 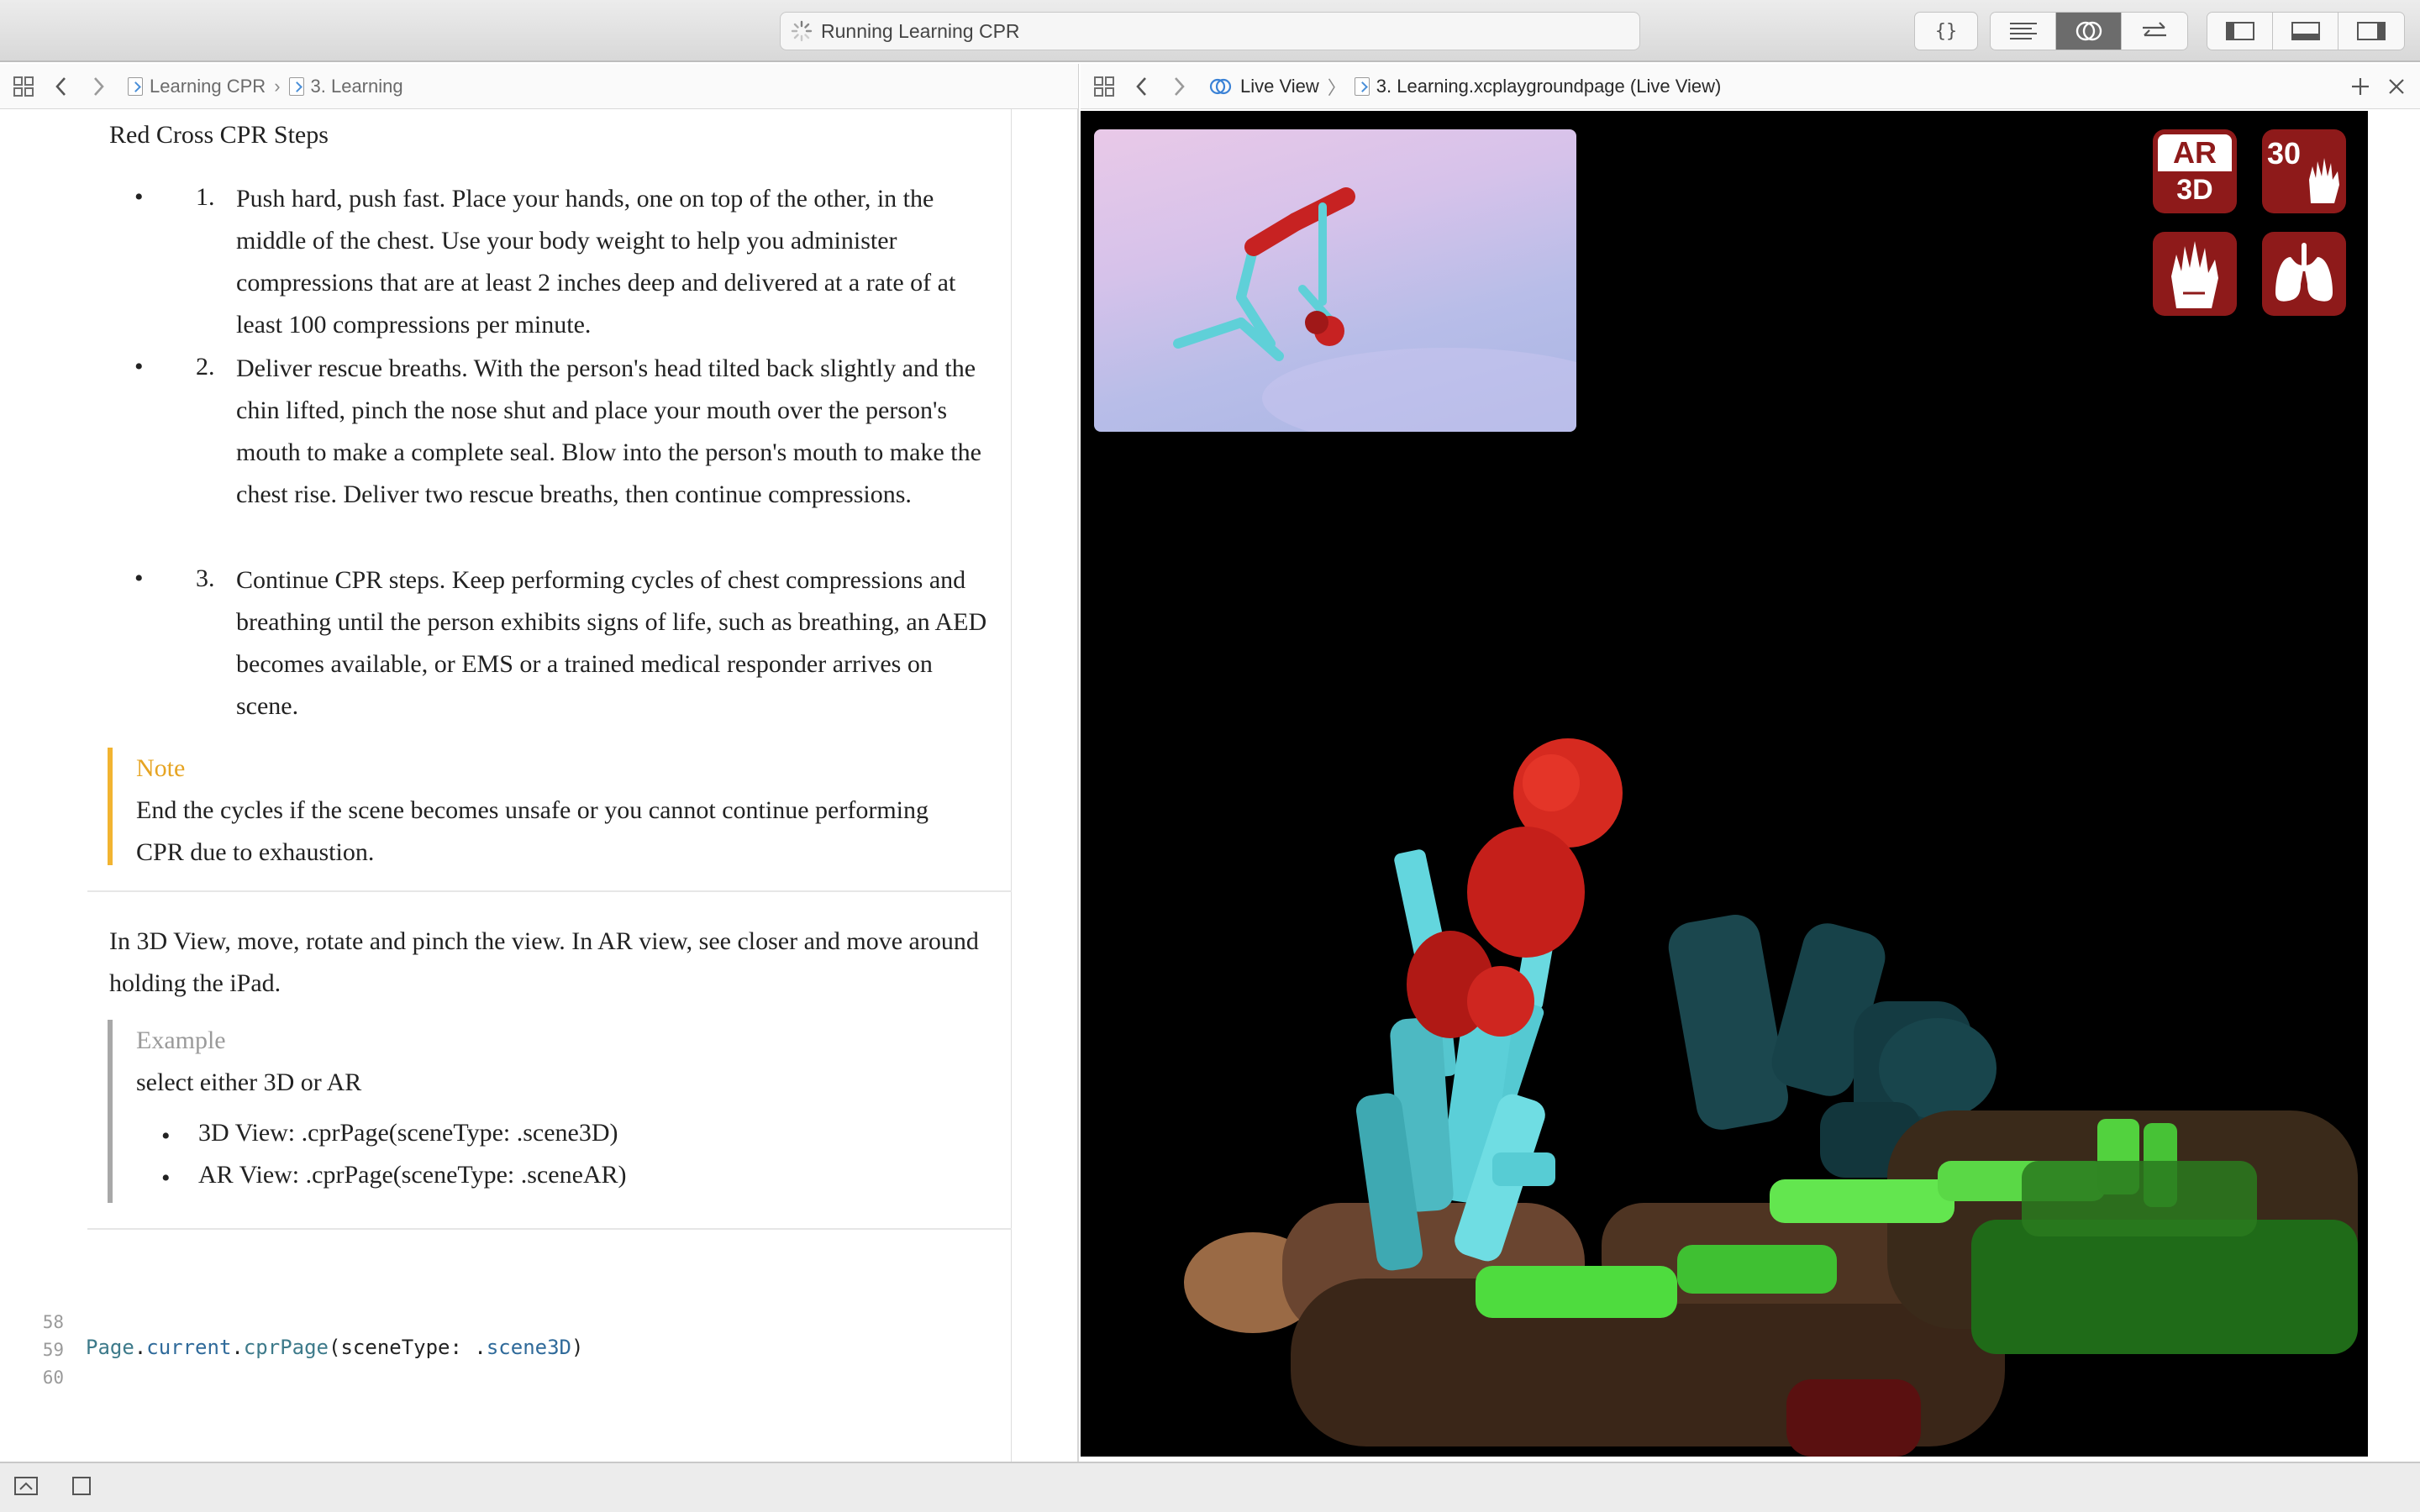 I want to click on code-token: current, so click(x=189, y=1347).